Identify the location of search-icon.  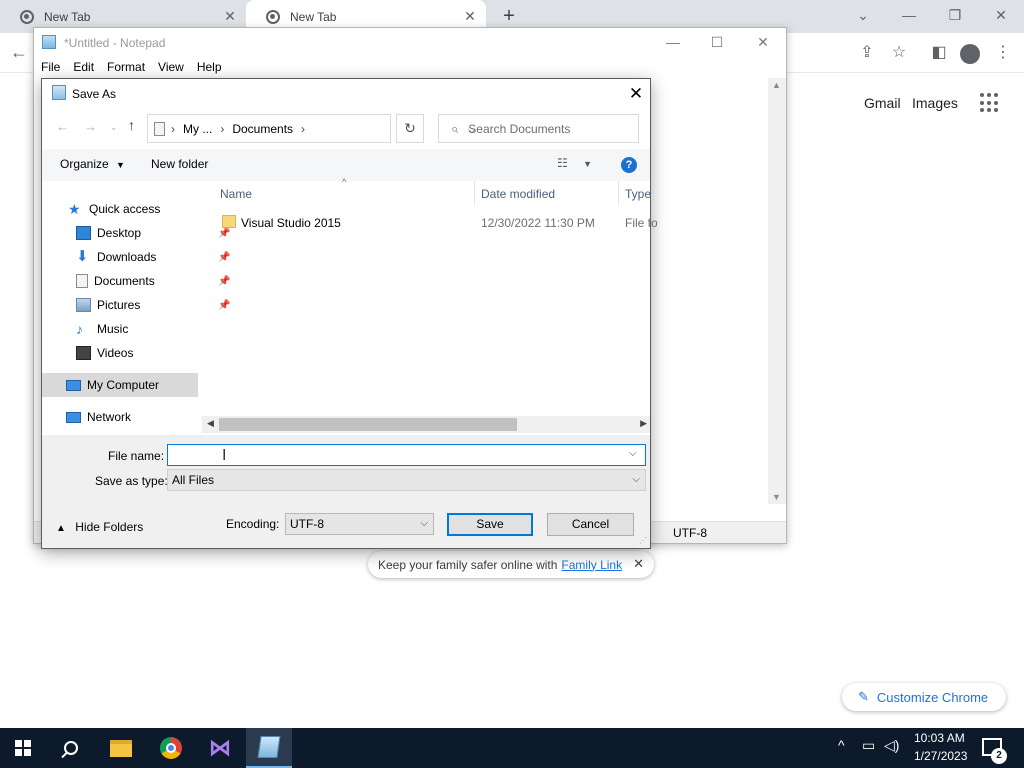
(71, 748).